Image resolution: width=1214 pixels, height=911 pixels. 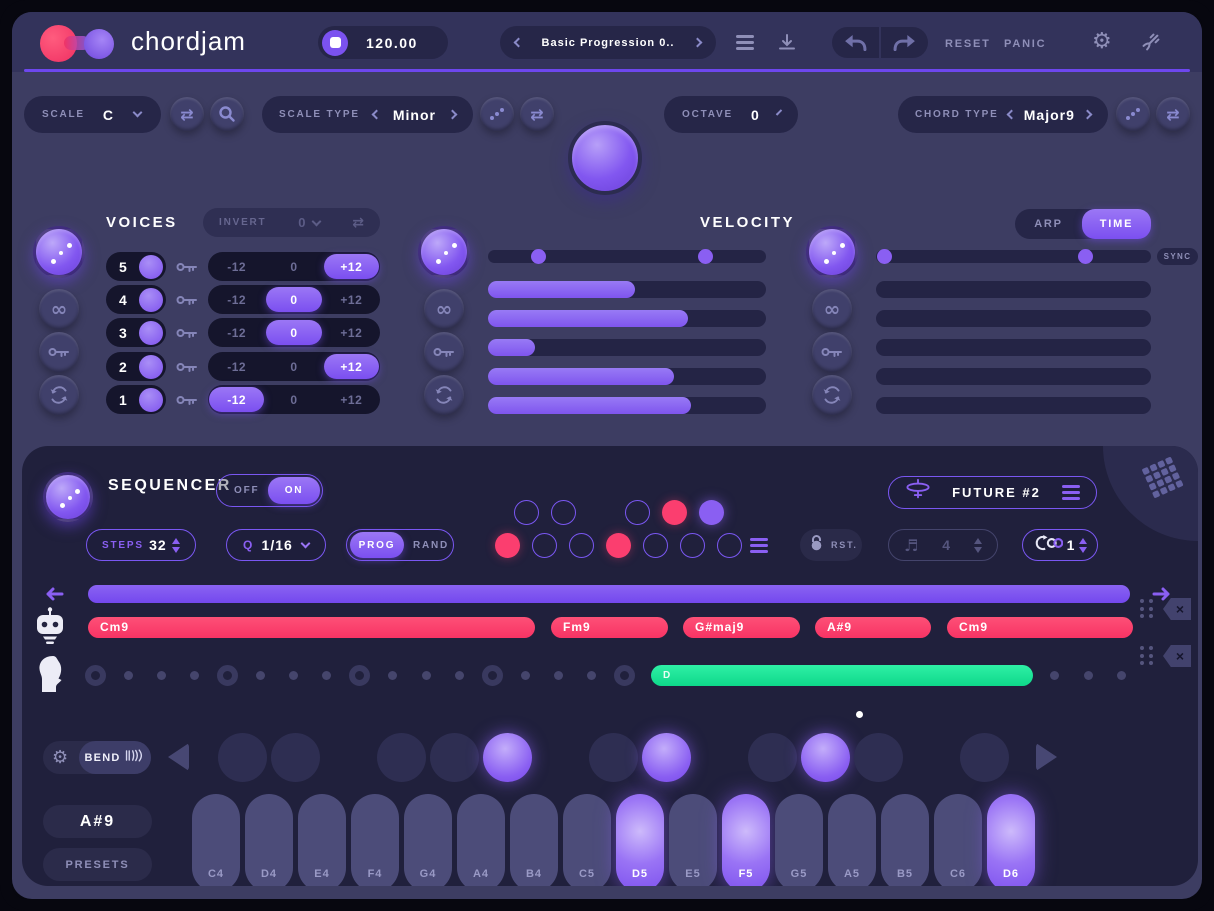 What do you see at coordinates (92, 114) in the screenshot?
I see `scale-selector: SCALE C` at bounding box center [92, 114].